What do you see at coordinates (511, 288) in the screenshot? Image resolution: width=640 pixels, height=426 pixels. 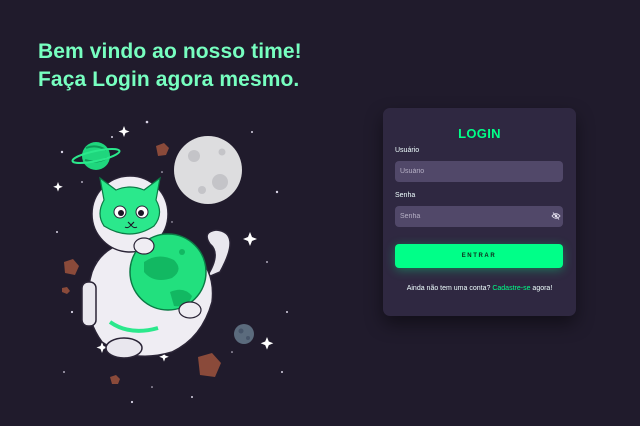 I see `signup-link: Cadastre-se` at bounding box center [511, 288].